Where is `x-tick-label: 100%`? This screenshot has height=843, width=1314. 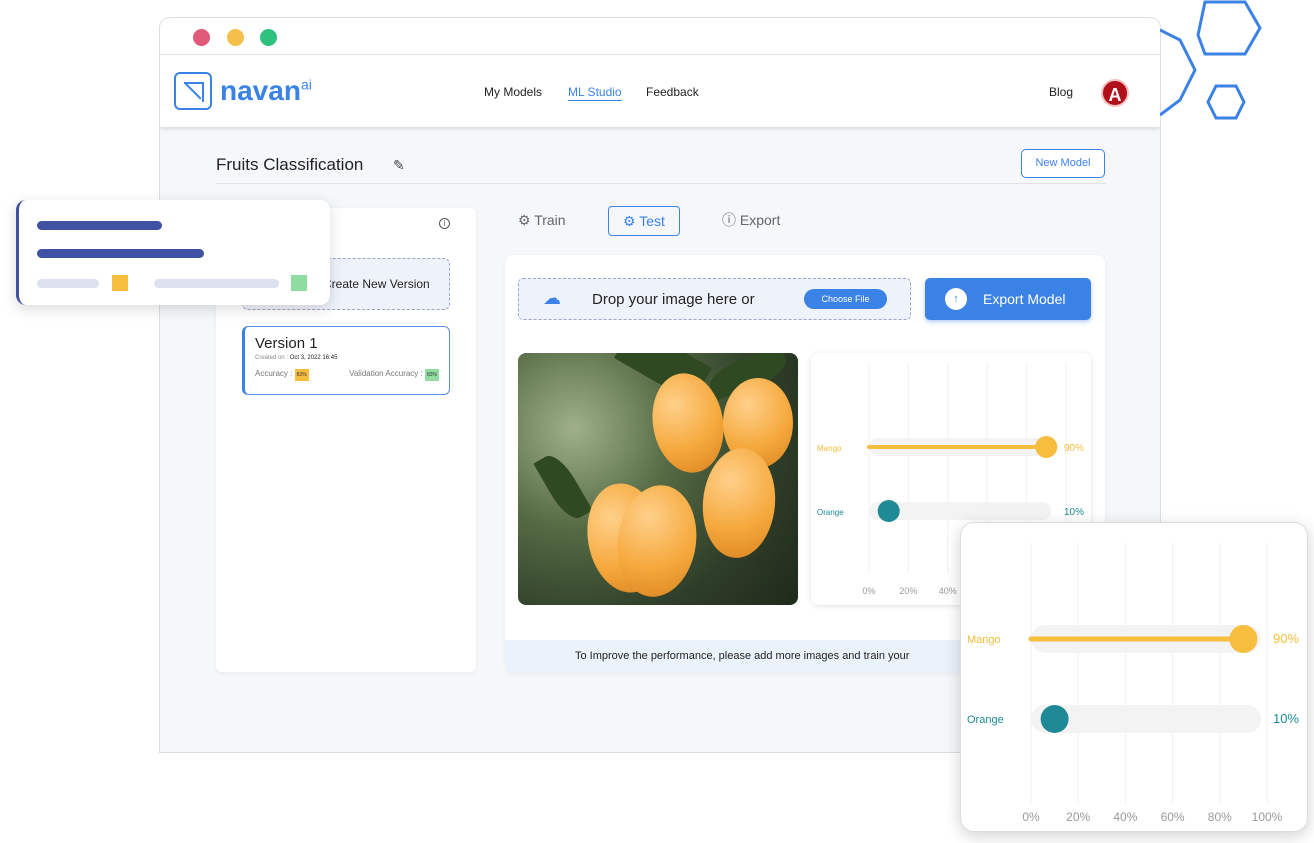
x-tick-label: 100% is located at coordinates (1267, 817).